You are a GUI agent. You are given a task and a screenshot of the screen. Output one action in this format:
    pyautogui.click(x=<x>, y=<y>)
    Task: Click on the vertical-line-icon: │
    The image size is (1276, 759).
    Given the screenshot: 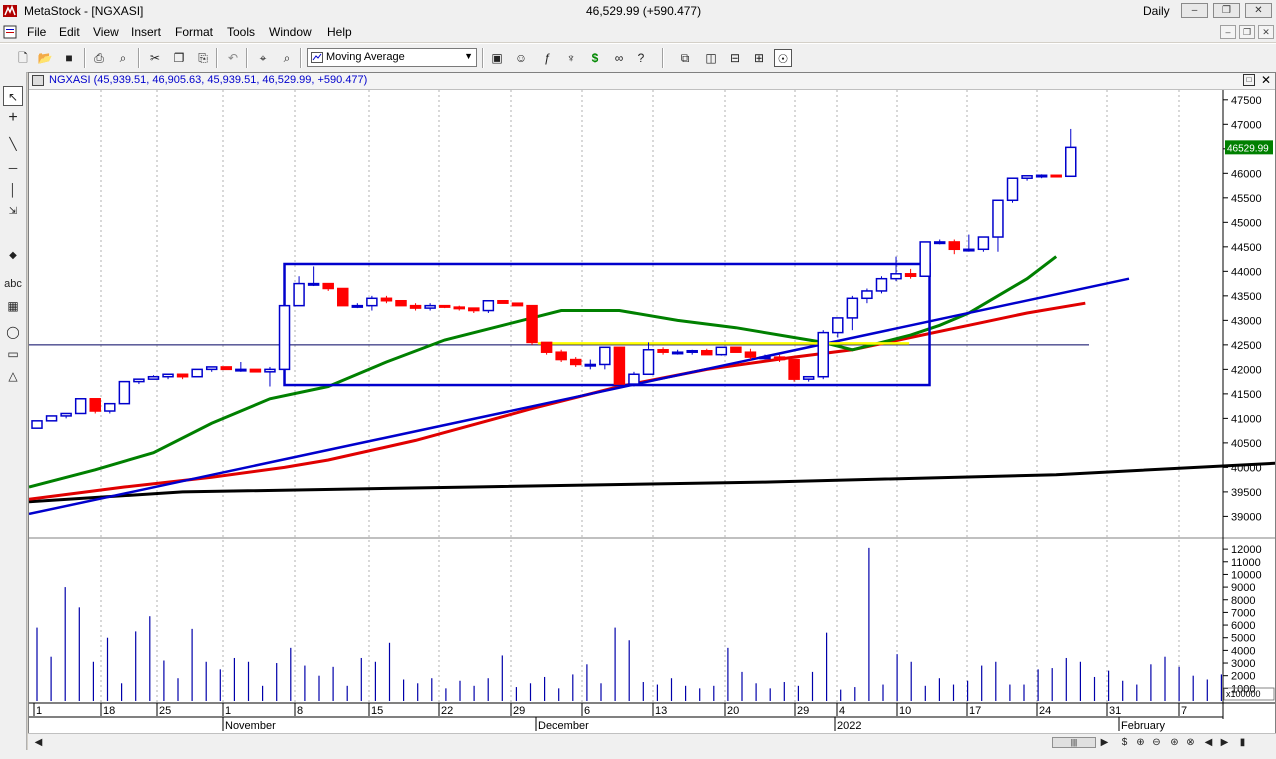 What is the action you would take?
    pyautogui.click(x=13, y=190)
    